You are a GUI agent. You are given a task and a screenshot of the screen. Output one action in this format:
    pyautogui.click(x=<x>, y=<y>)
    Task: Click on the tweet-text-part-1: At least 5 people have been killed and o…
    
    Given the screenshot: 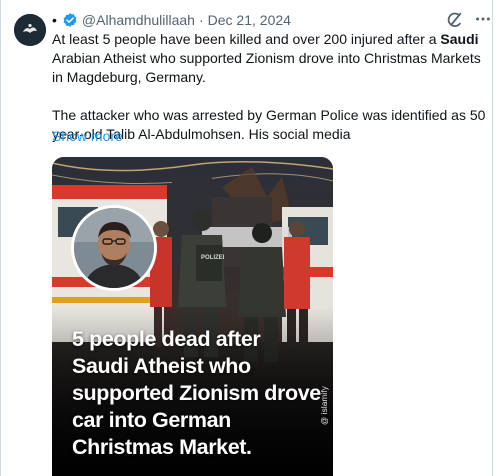 What is the action you would take?
    pyautogui.click(x=246, y=39)
    